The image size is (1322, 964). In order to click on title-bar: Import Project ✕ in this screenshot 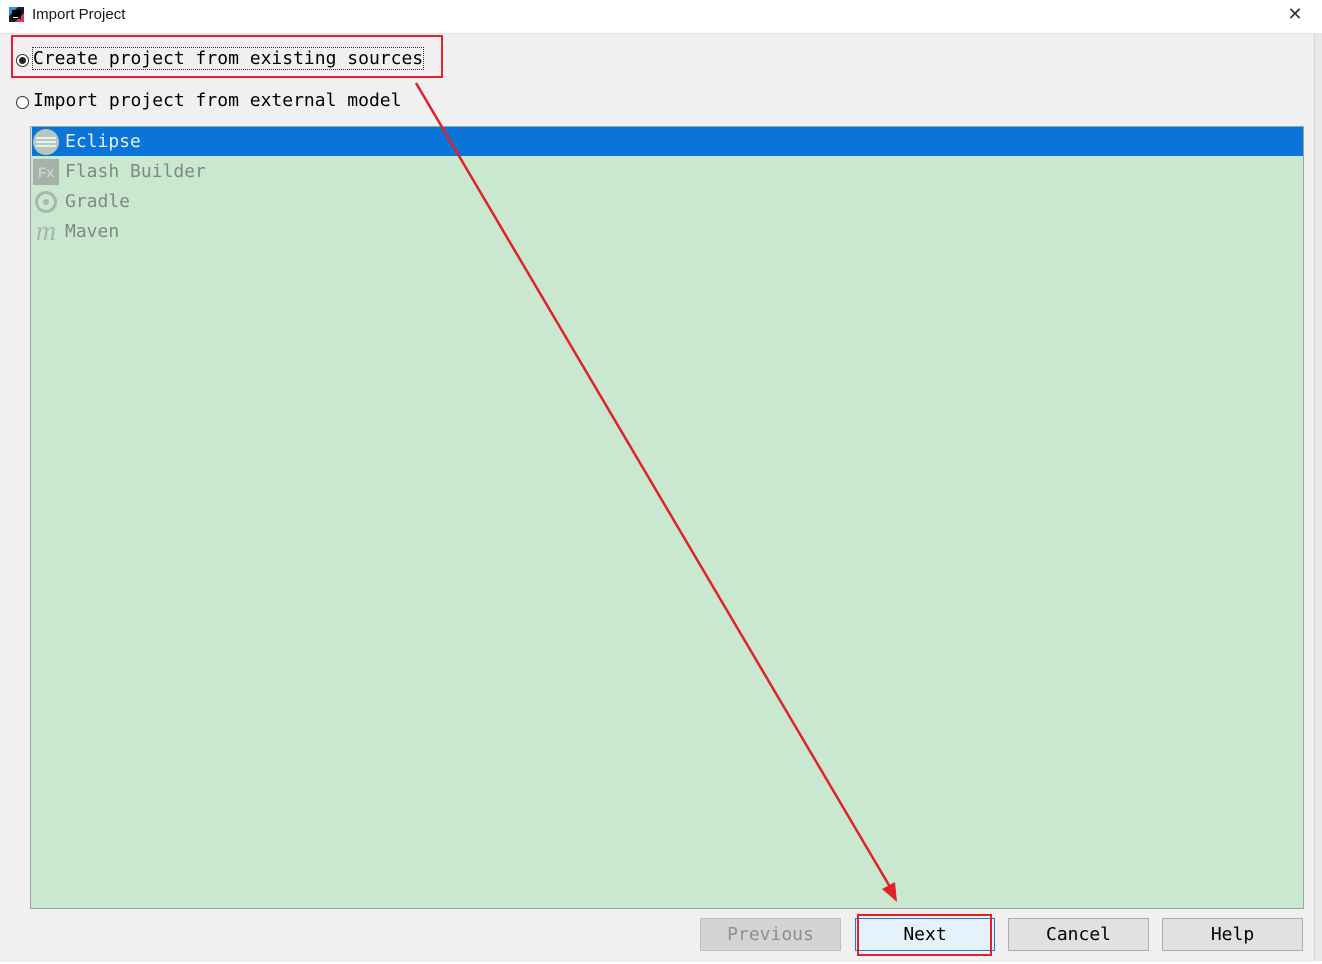, I will do `click(661, 16)`.